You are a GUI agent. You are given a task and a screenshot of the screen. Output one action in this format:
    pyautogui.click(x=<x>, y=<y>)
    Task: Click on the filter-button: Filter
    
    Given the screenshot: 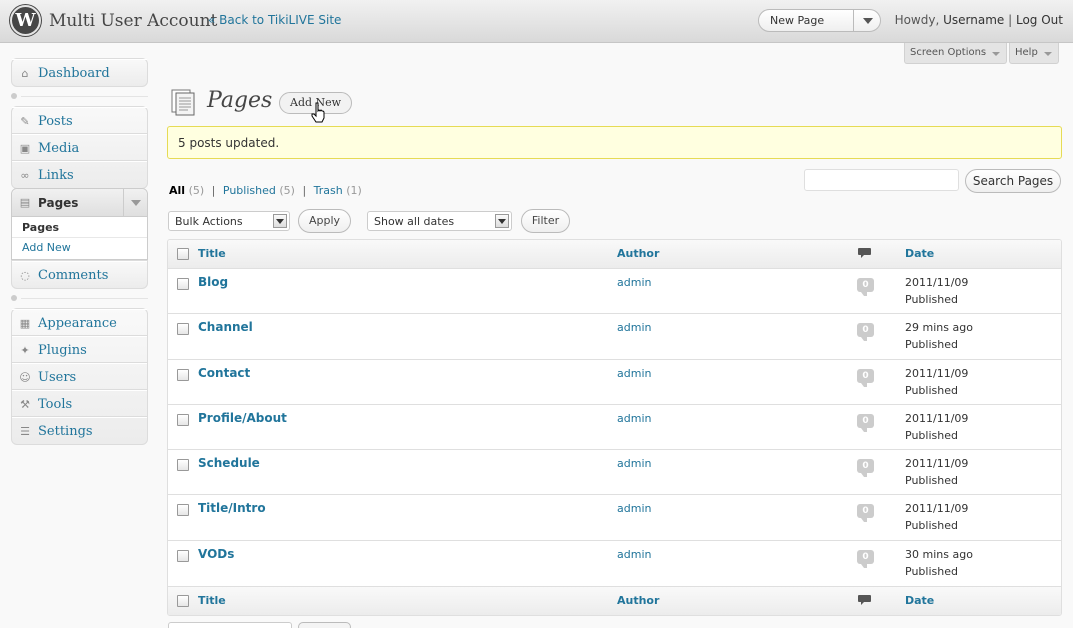 What is the action you would take?
    pyautogui.click(x=545, y=221)
    